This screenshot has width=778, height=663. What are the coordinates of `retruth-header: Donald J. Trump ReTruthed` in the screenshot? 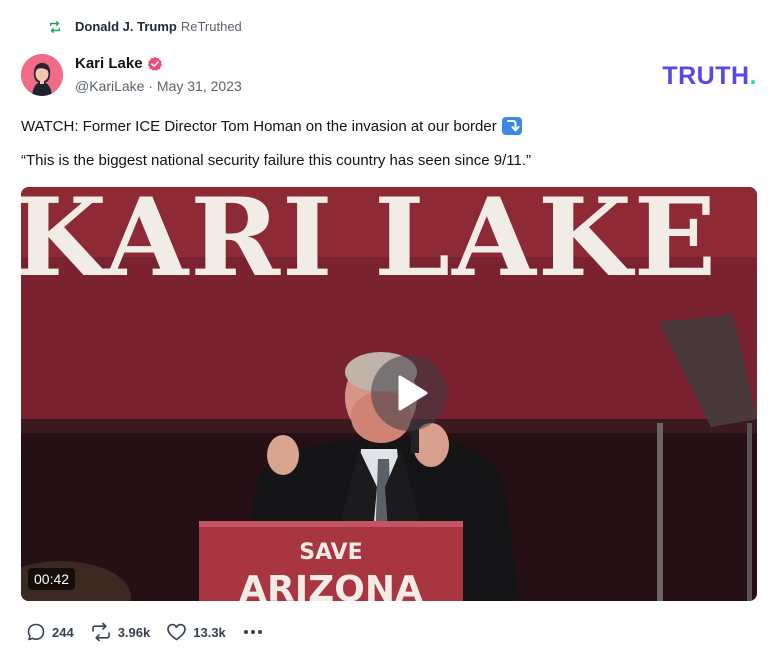 It's located at (145, 26).